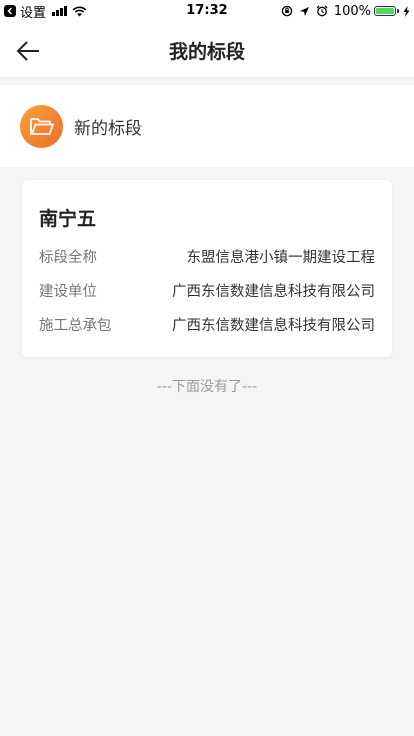 This screenshot has height=736, width=414. I want to click on info-row-general-contractor: 施工总承包 广西东信数建信息科技有限公司, so click(207, 324).